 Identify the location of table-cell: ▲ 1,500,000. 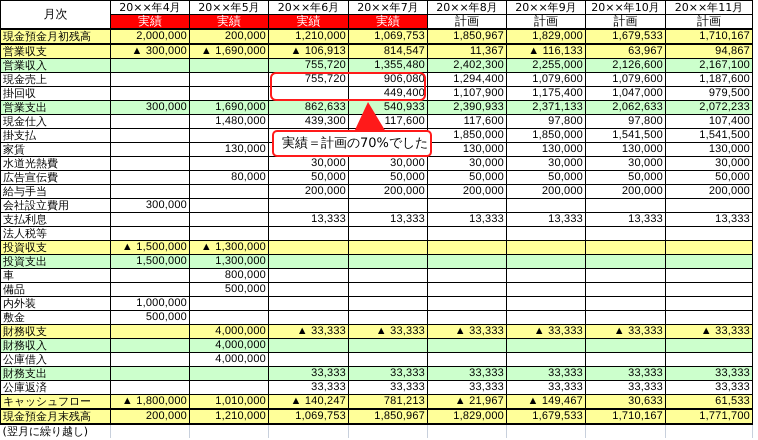
(154, 247).